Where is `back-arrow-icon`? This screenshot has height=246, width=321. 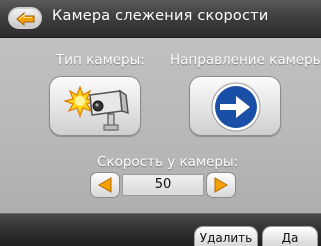 back-arrow-icon is located at coordinates (25, 19).